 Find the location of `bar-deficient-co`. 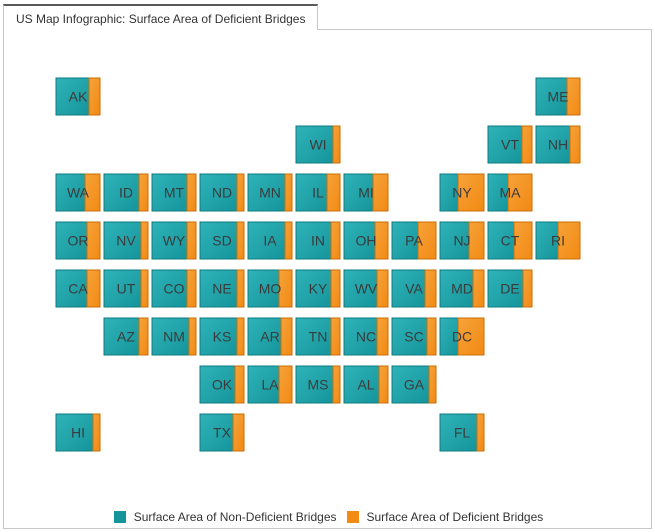

bar-deficient-co is located at coordinates (191, 288).